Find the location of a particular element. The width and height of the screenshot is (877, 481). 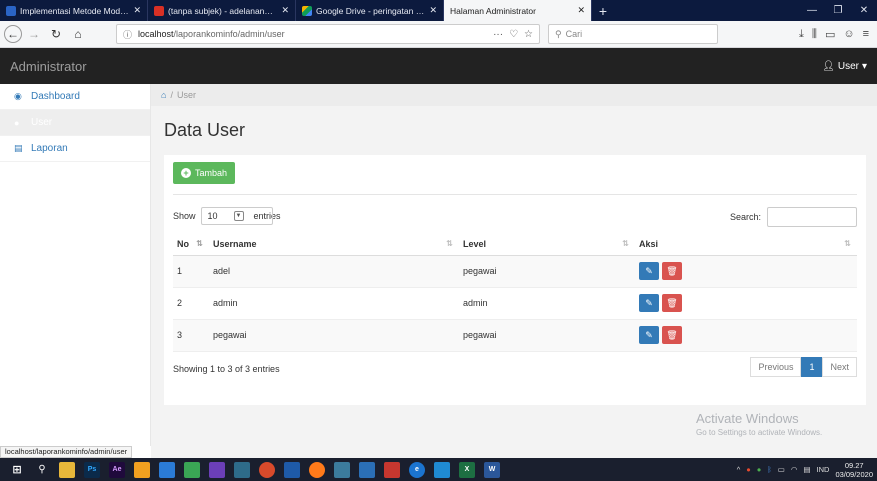

word-icon: W is located at coordinates (492, 469).